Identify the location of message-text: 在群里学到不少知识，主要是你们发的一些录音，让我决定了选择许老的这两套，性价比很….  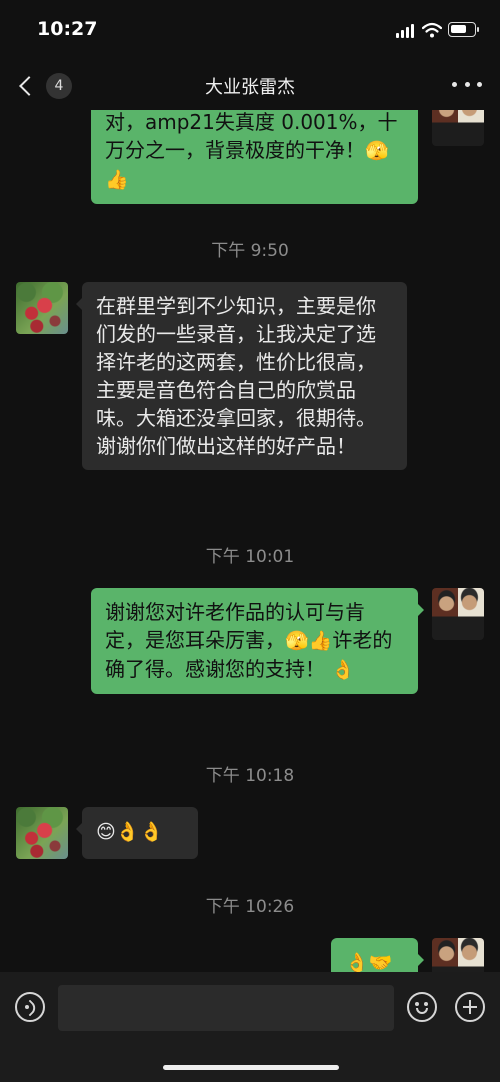
(236, 376).